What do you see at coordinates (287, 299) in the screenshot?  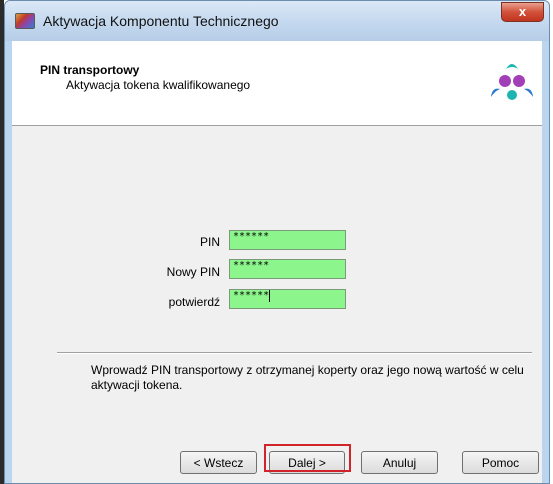 I see `confirm-pin-input: ******` at bounding box center [287, 299].